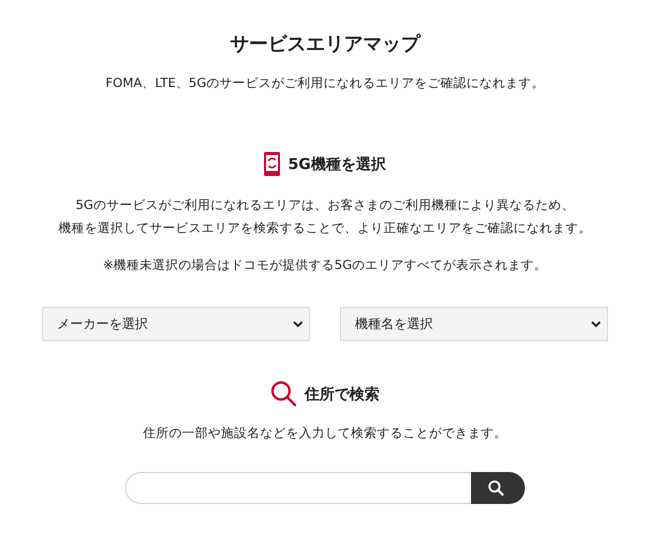 The width and height of the screenshot is (650, 546). I want to click on note: ※機種未選択の場合はドコモが提供する5Gのエリアすべてが表示されます。, so click(325, 265).